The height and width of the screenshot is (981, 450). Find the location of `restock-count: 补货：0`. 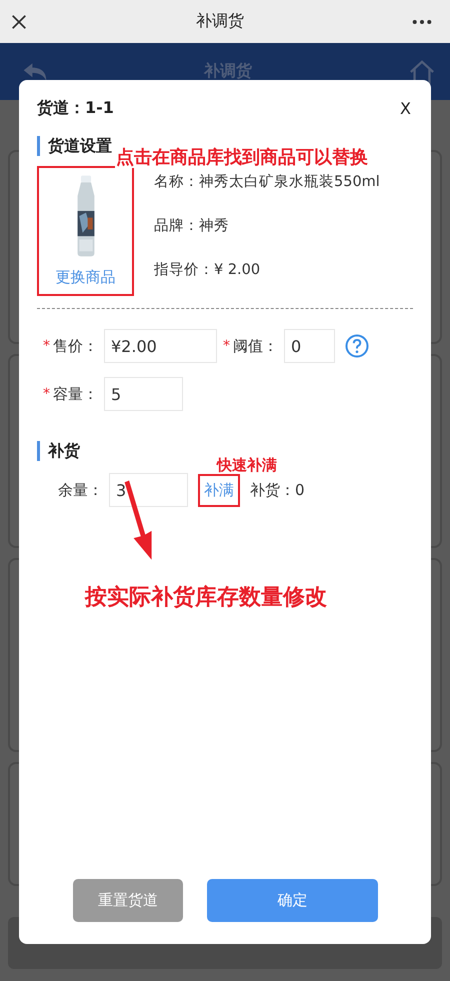

restock-count: 补货：0 is located at coordinates (277, 490).